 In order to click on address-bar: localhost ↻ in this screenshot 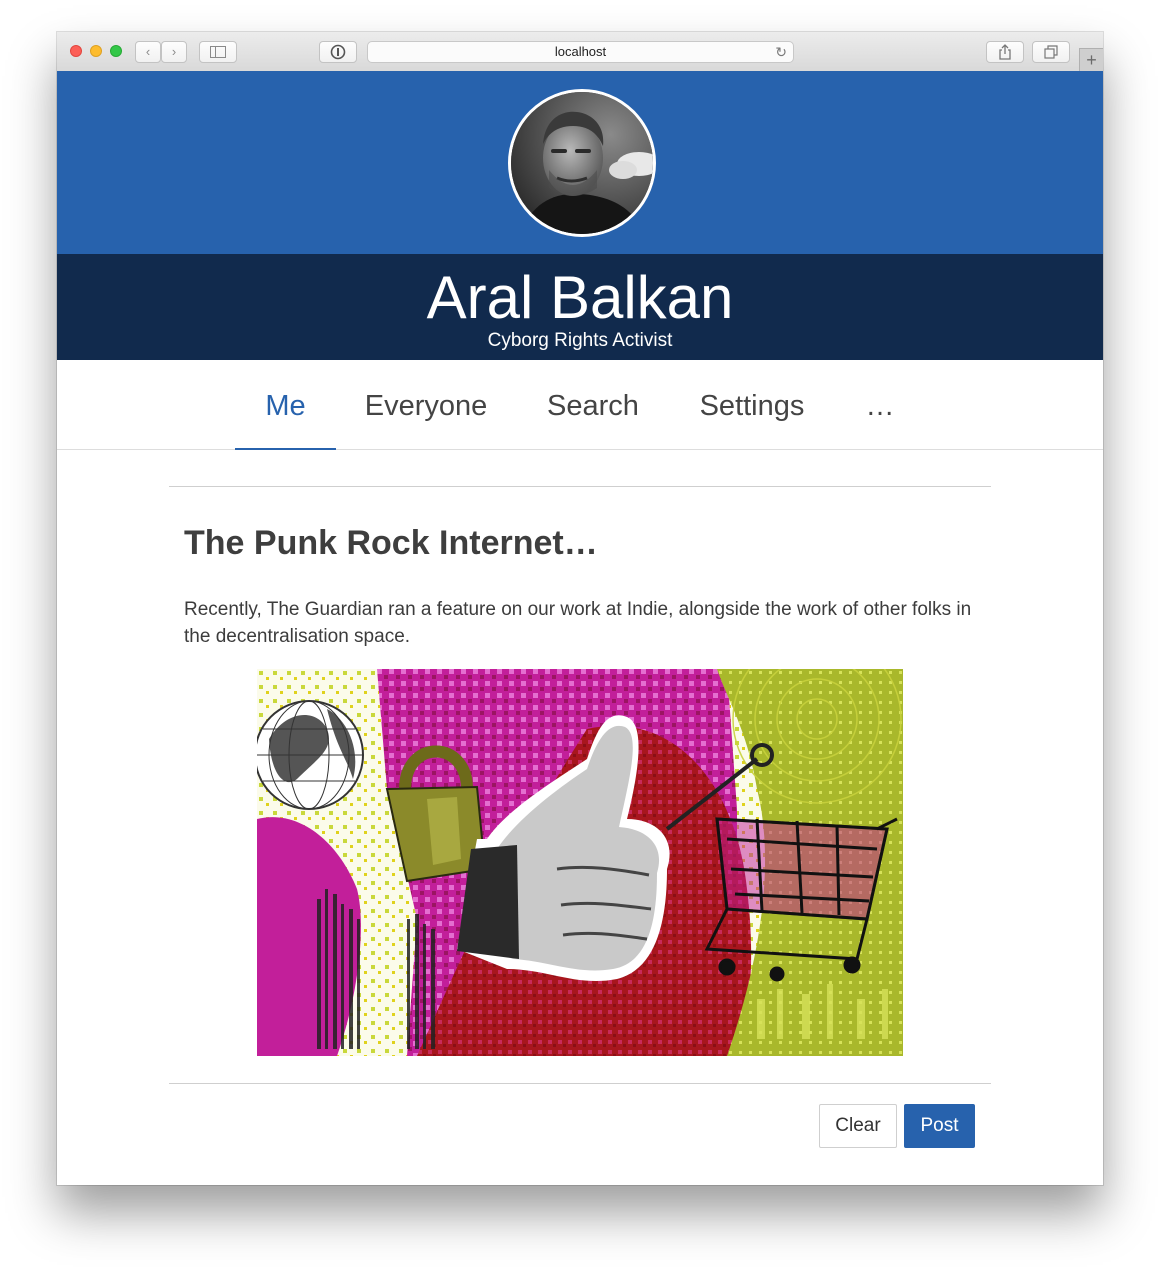, I will do `click(580, 52)`.